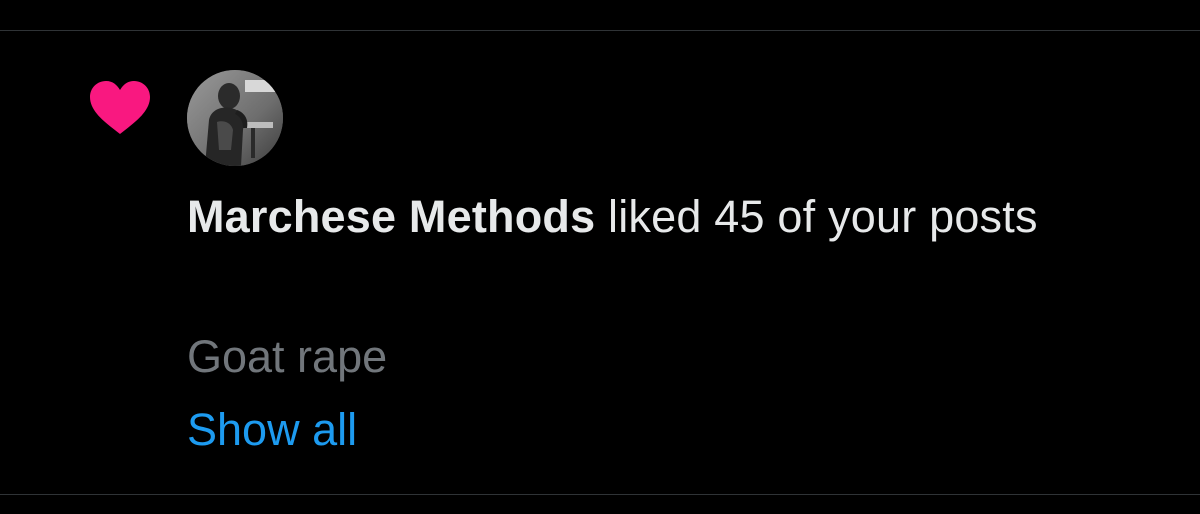 The image size is (1200, 514). I want to click on heart-icon, so click(120, 108).